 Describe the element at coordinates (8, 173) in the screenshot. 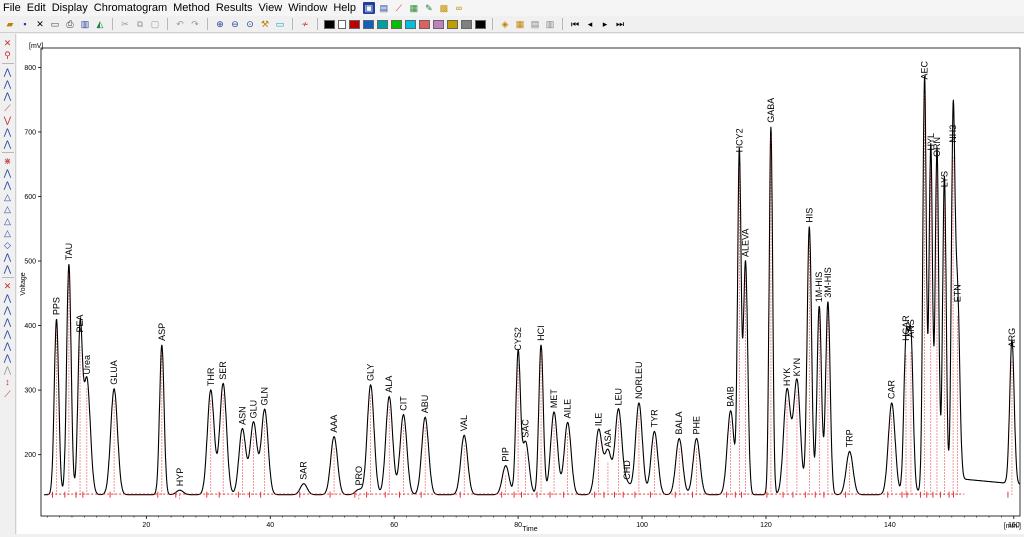

I see `delete-peak-icon: ⋀` at that location.